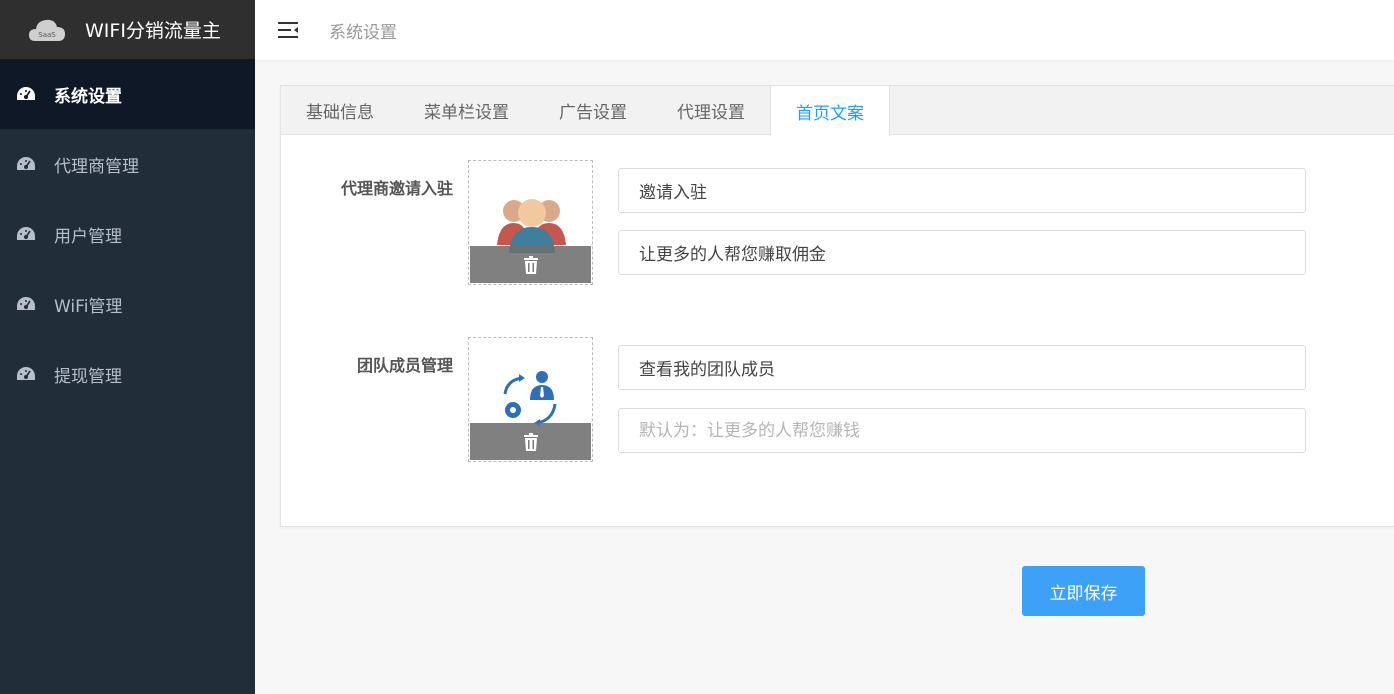 Image resolution: width=1394 pixels, height=694 pixels. What do you see at coordinates (396, 188) in the screenshot?
I see `row-label-agent-invite: 代理商邀请入驻` at bounding box center [396, 188].